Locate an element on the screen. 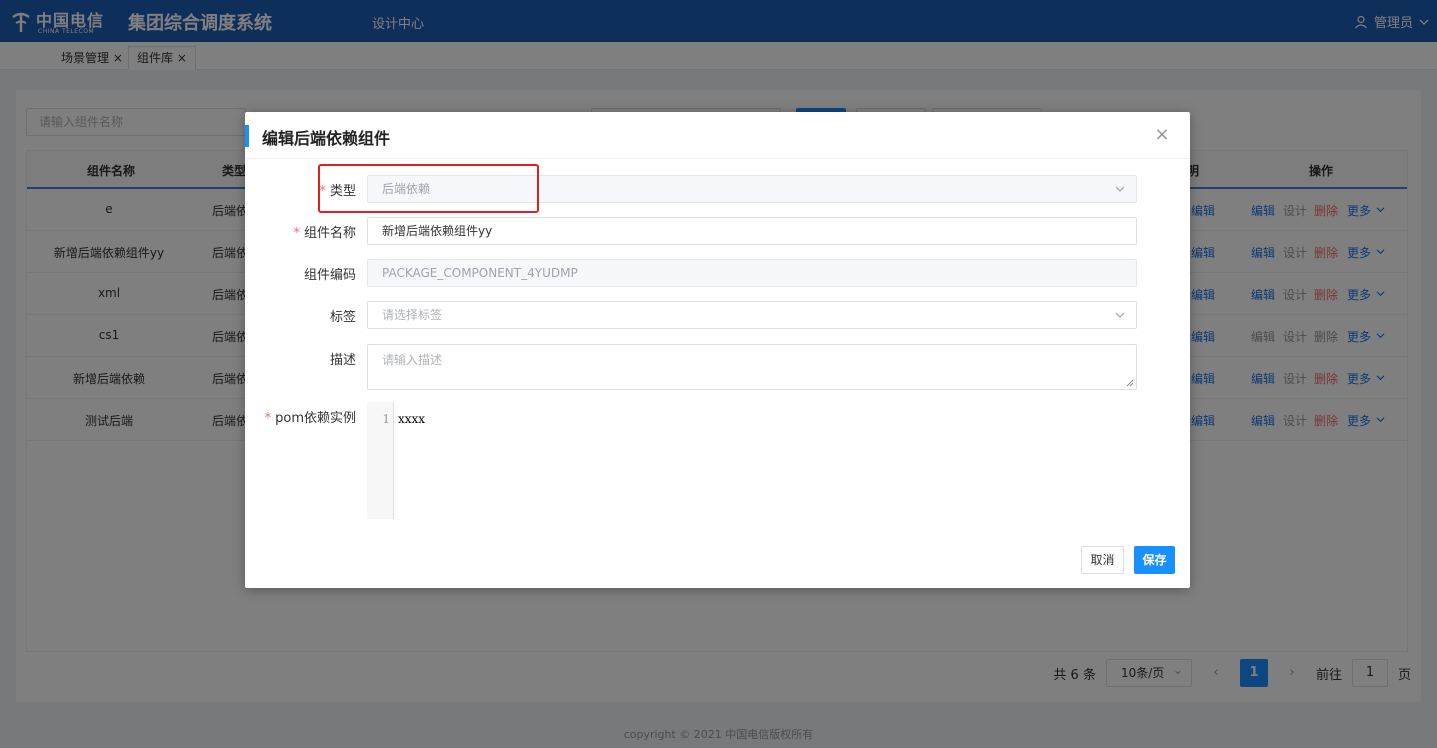 This screenshot has width=1437, height=748. code-line: xxxx is located at coordinates (412, 419).